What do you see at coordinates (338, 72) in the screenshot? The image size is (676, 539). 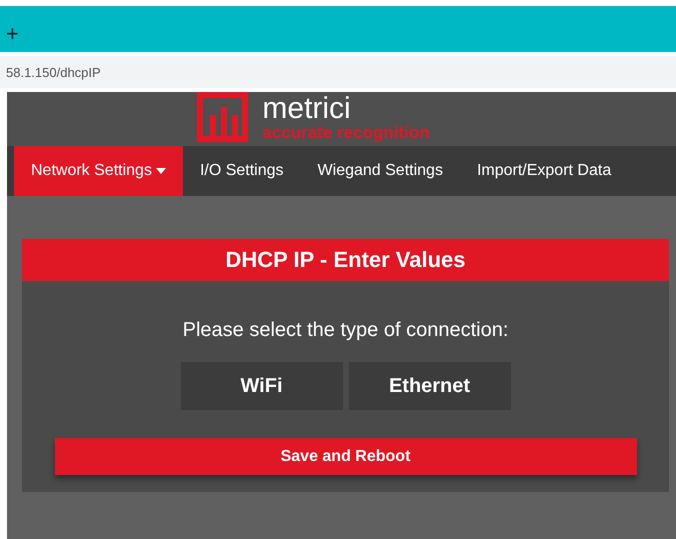 I see `address-bar: 58.1.150/dhcpIP` at bounding box center [338, 72].